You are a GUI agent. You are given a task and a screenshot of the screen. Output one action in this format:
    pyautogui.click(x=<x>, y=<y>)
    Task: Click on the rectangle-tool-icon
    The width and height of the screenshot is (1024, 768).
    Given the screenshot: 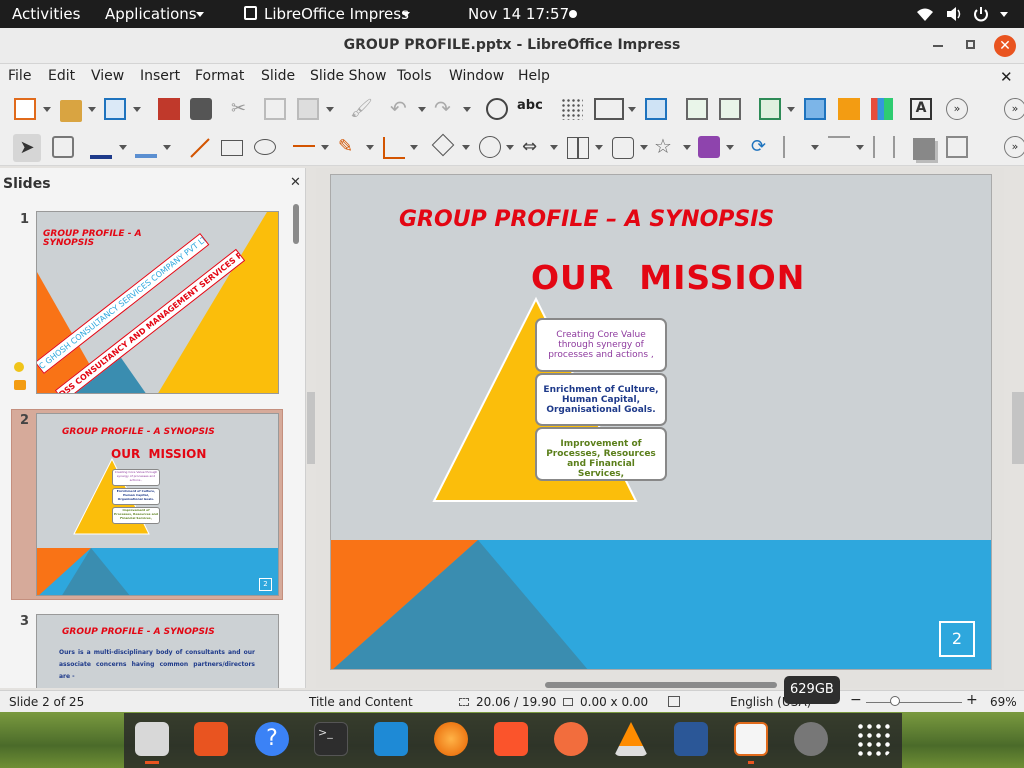 What is the action you would take?
    pyautogui.click(x=232, y=148)
    